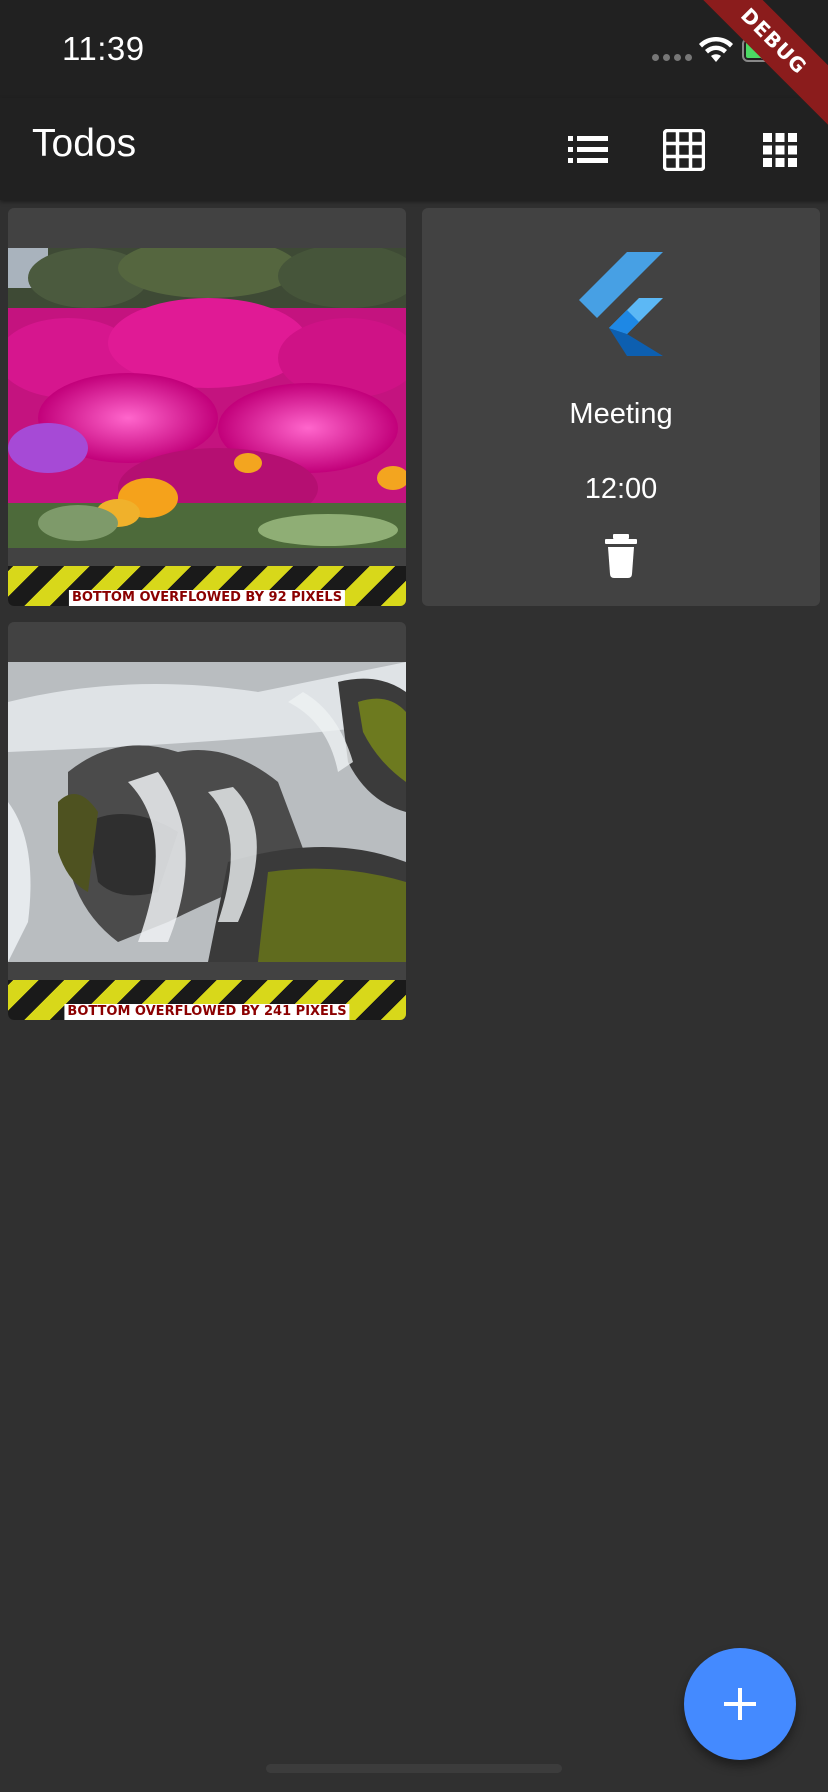  Describe the element at coordinates (207, 398) in the screenshot. I see `pink-flowers-photo` at that location.